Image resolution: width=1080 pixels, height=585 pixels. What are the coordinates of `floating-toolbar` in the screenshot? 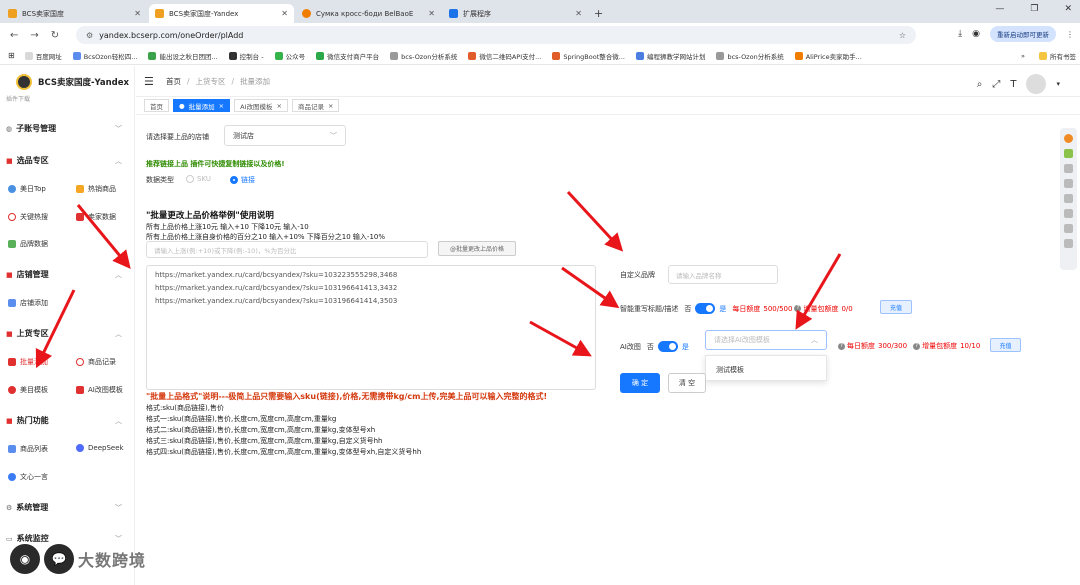 It's located at (1068, 199).